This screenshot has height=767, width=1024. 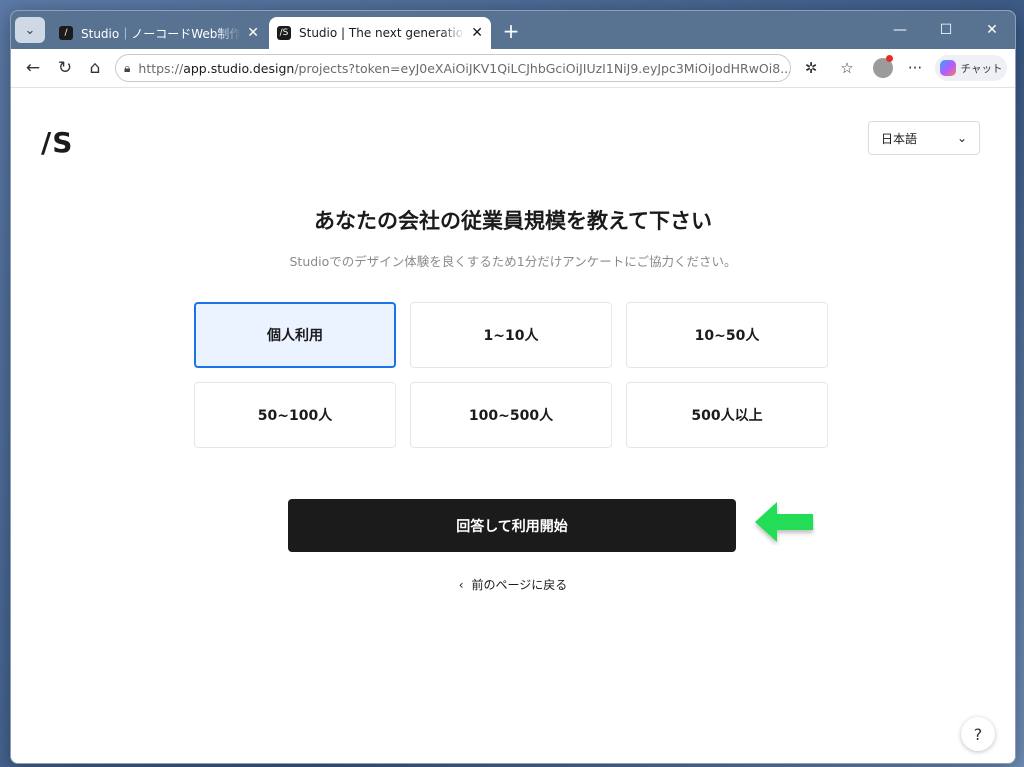 What do you see at coordinates (461, 585) in the screenshot?
I see `chevron-left-icon: ‹` at bounding box center [461, 585].